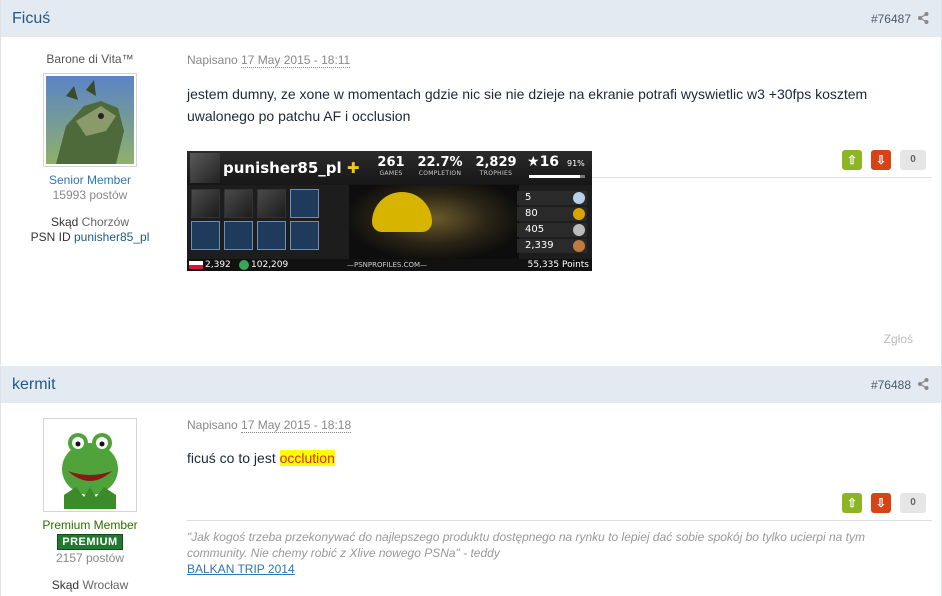  Describe the element at coordinates (196, 265) in the screenshot. I see `flag-icon` at that location.